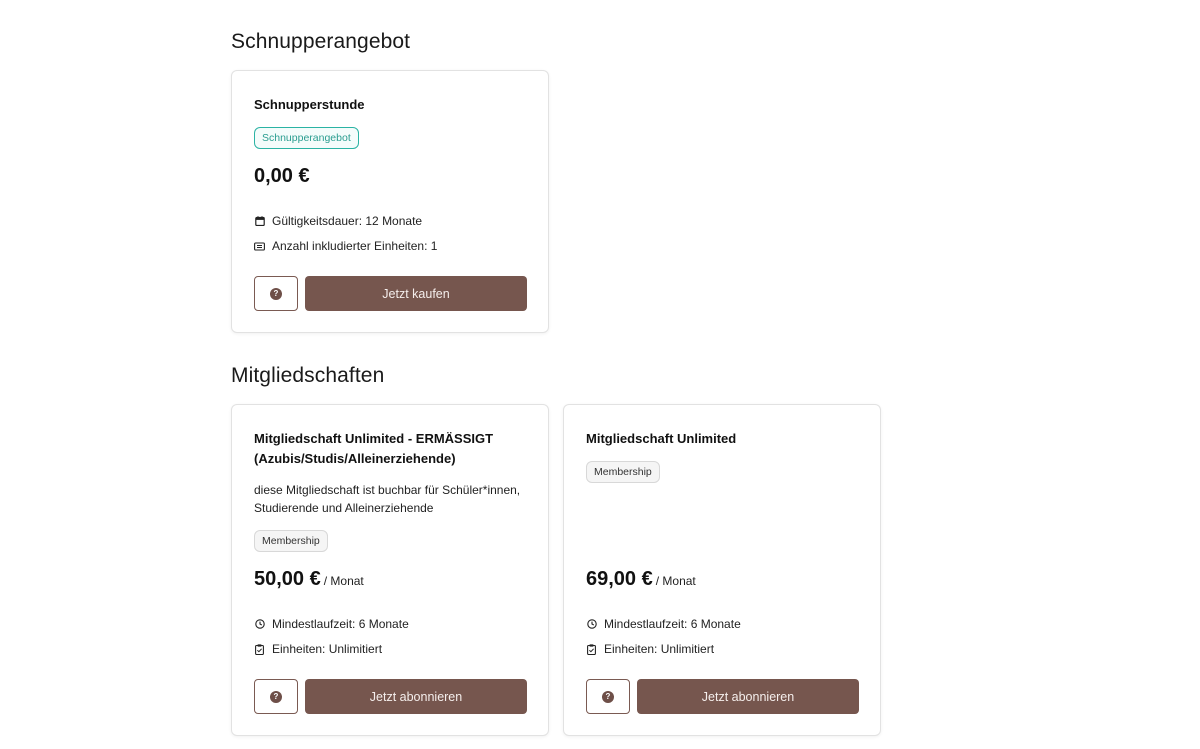  What do you see at coordinates (661, 438) in the screenshot?
I see `card-title: Mitgliedschaft Unlimited` at bounding box center [661, 438].